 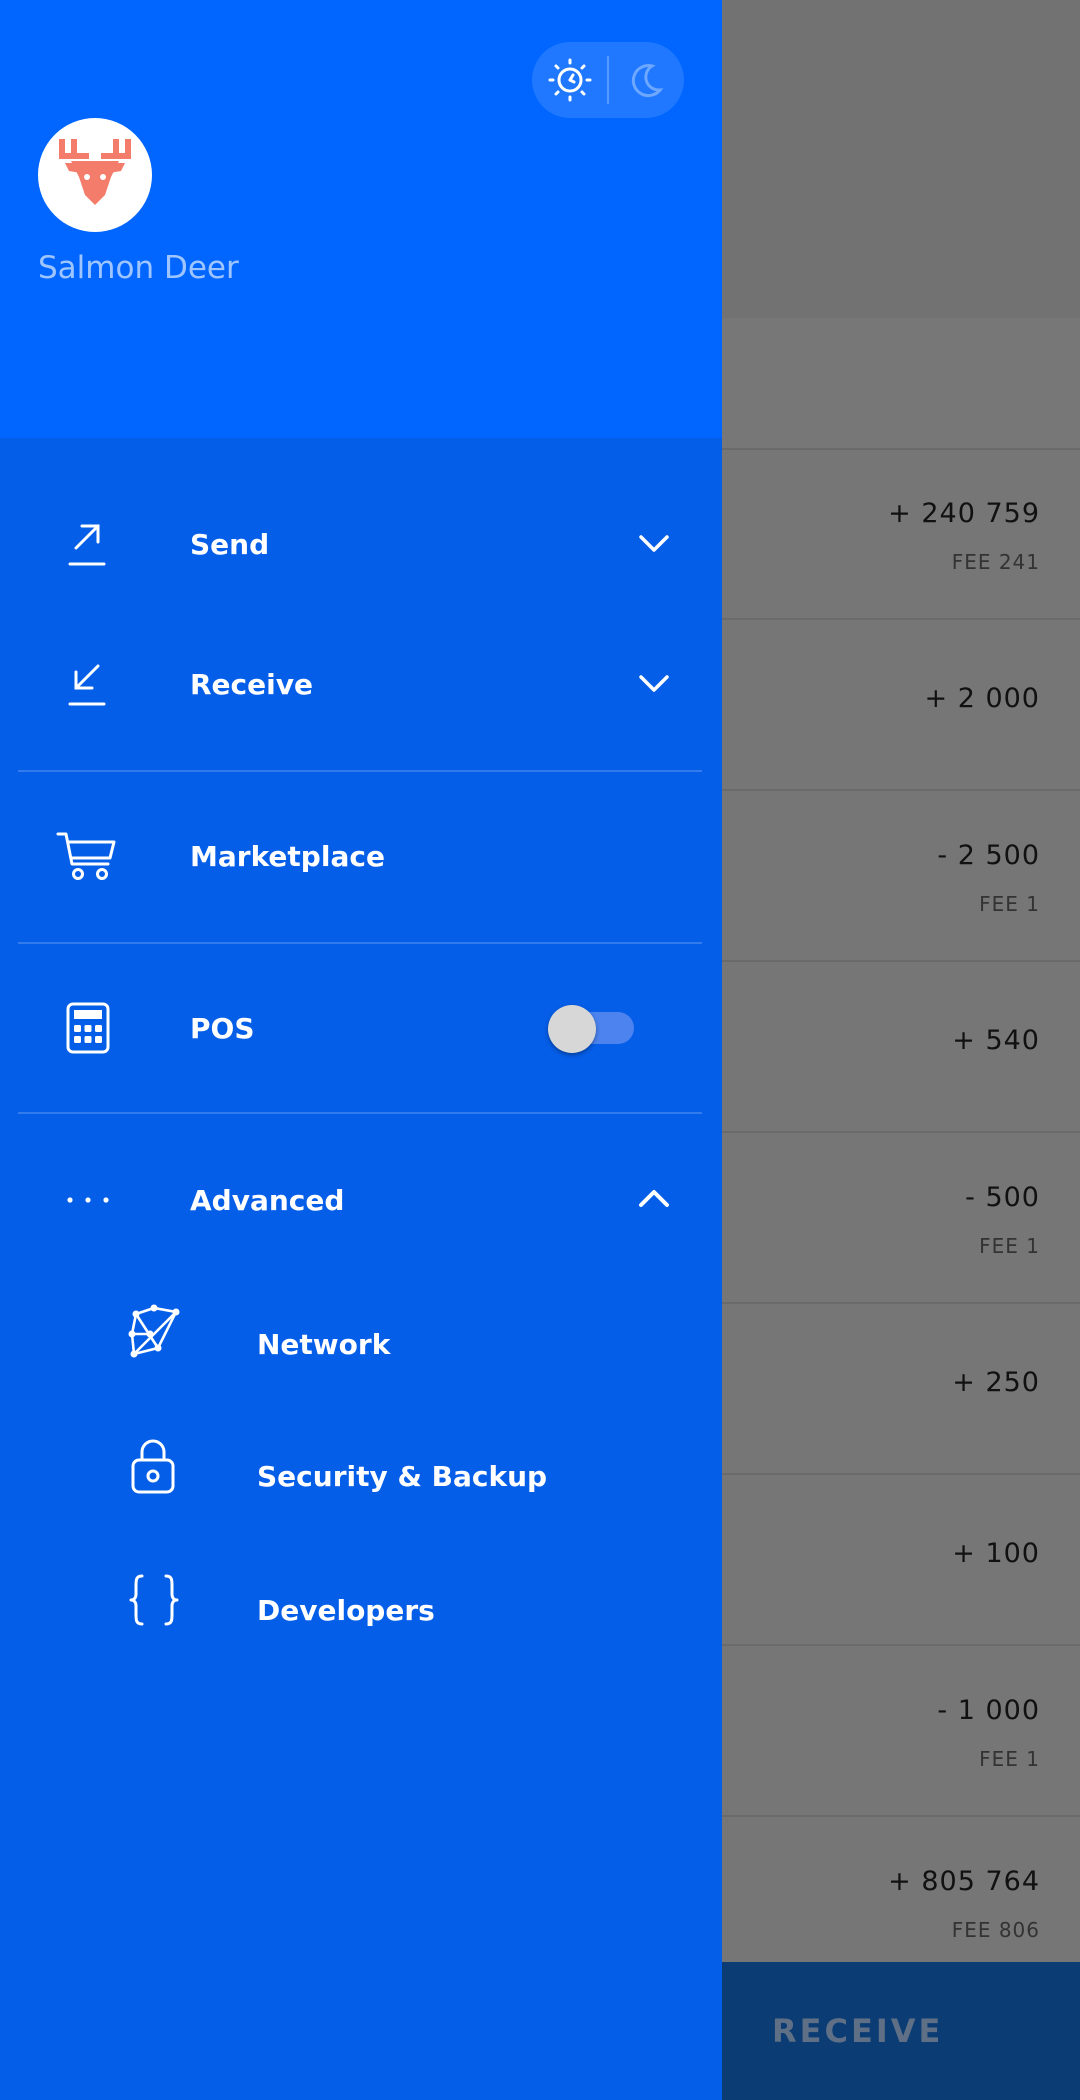 I want to click on cart-icon, so click(x=86, y=856).